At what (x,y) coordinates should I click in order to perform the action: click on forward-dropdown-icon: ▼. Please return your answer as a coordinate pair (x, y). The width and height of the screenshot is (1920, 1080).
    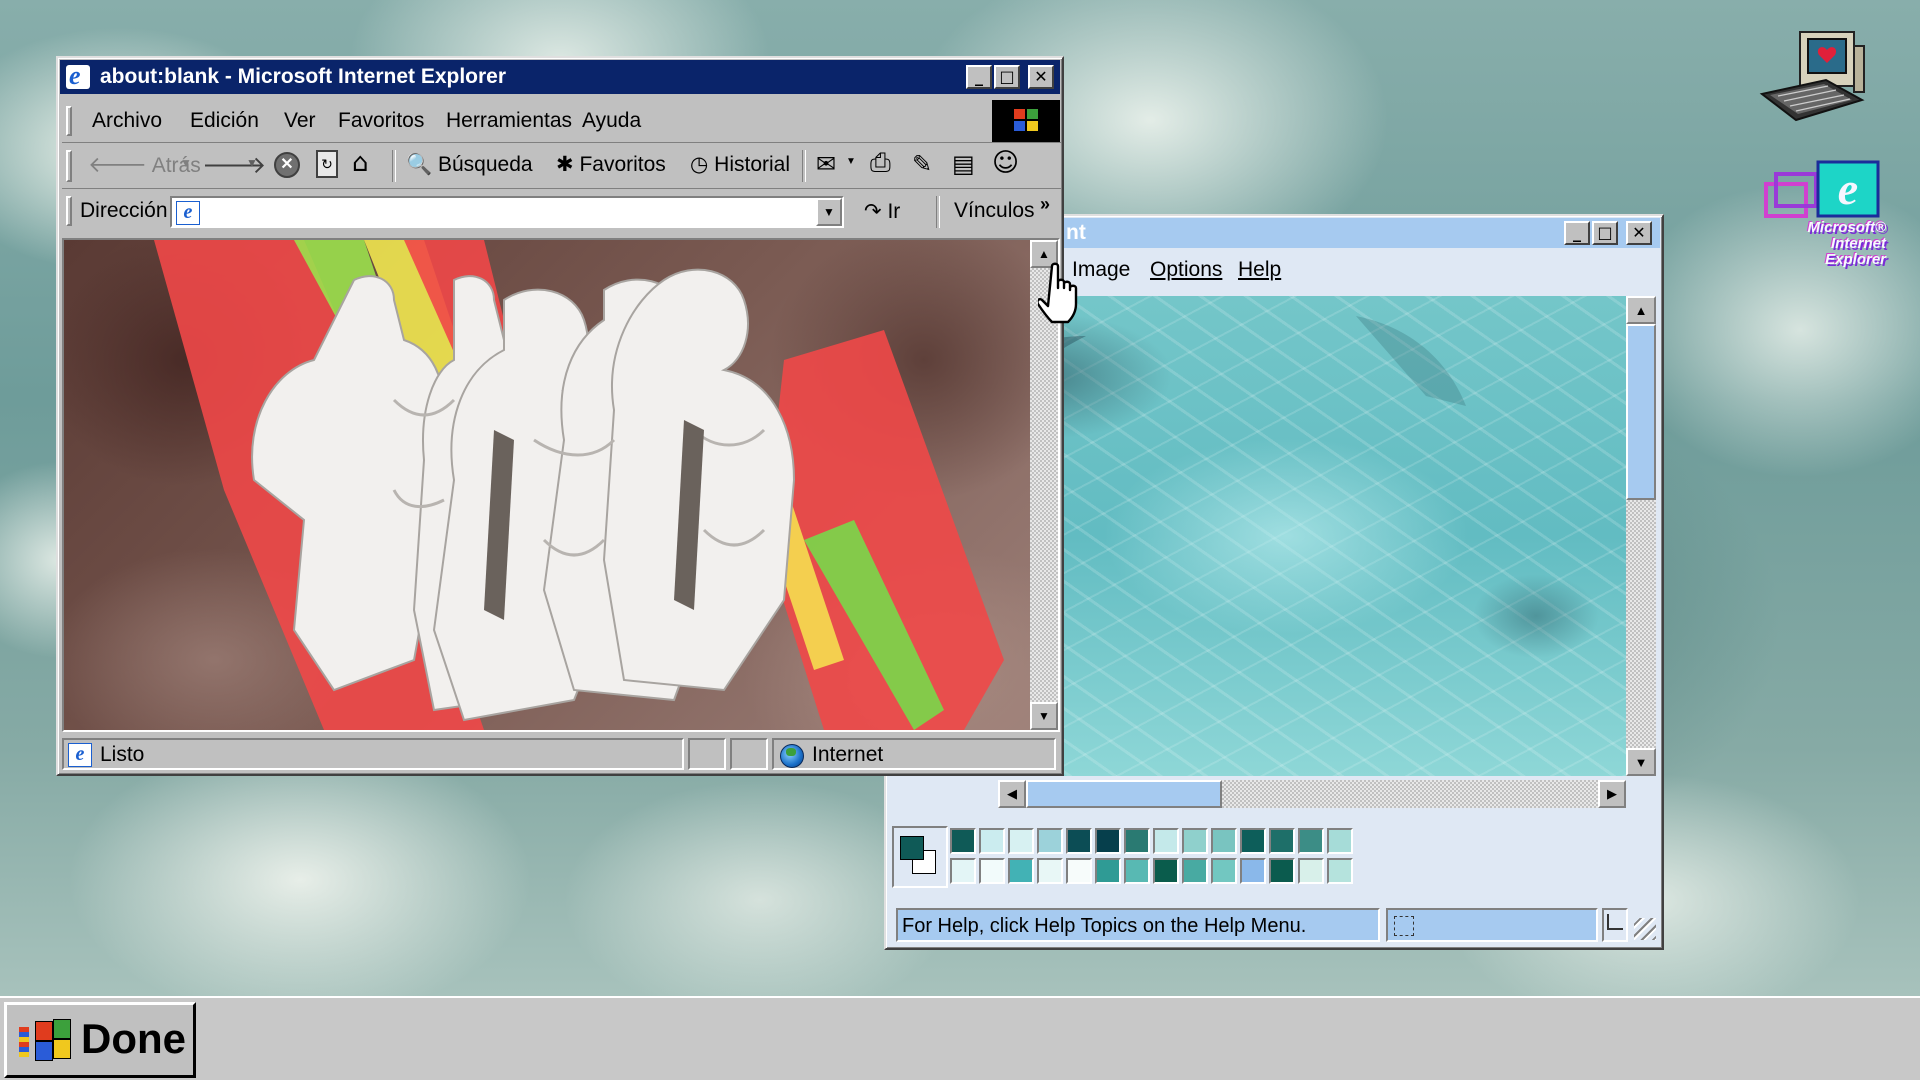
    Looking at the image, I should click on (252, 163).